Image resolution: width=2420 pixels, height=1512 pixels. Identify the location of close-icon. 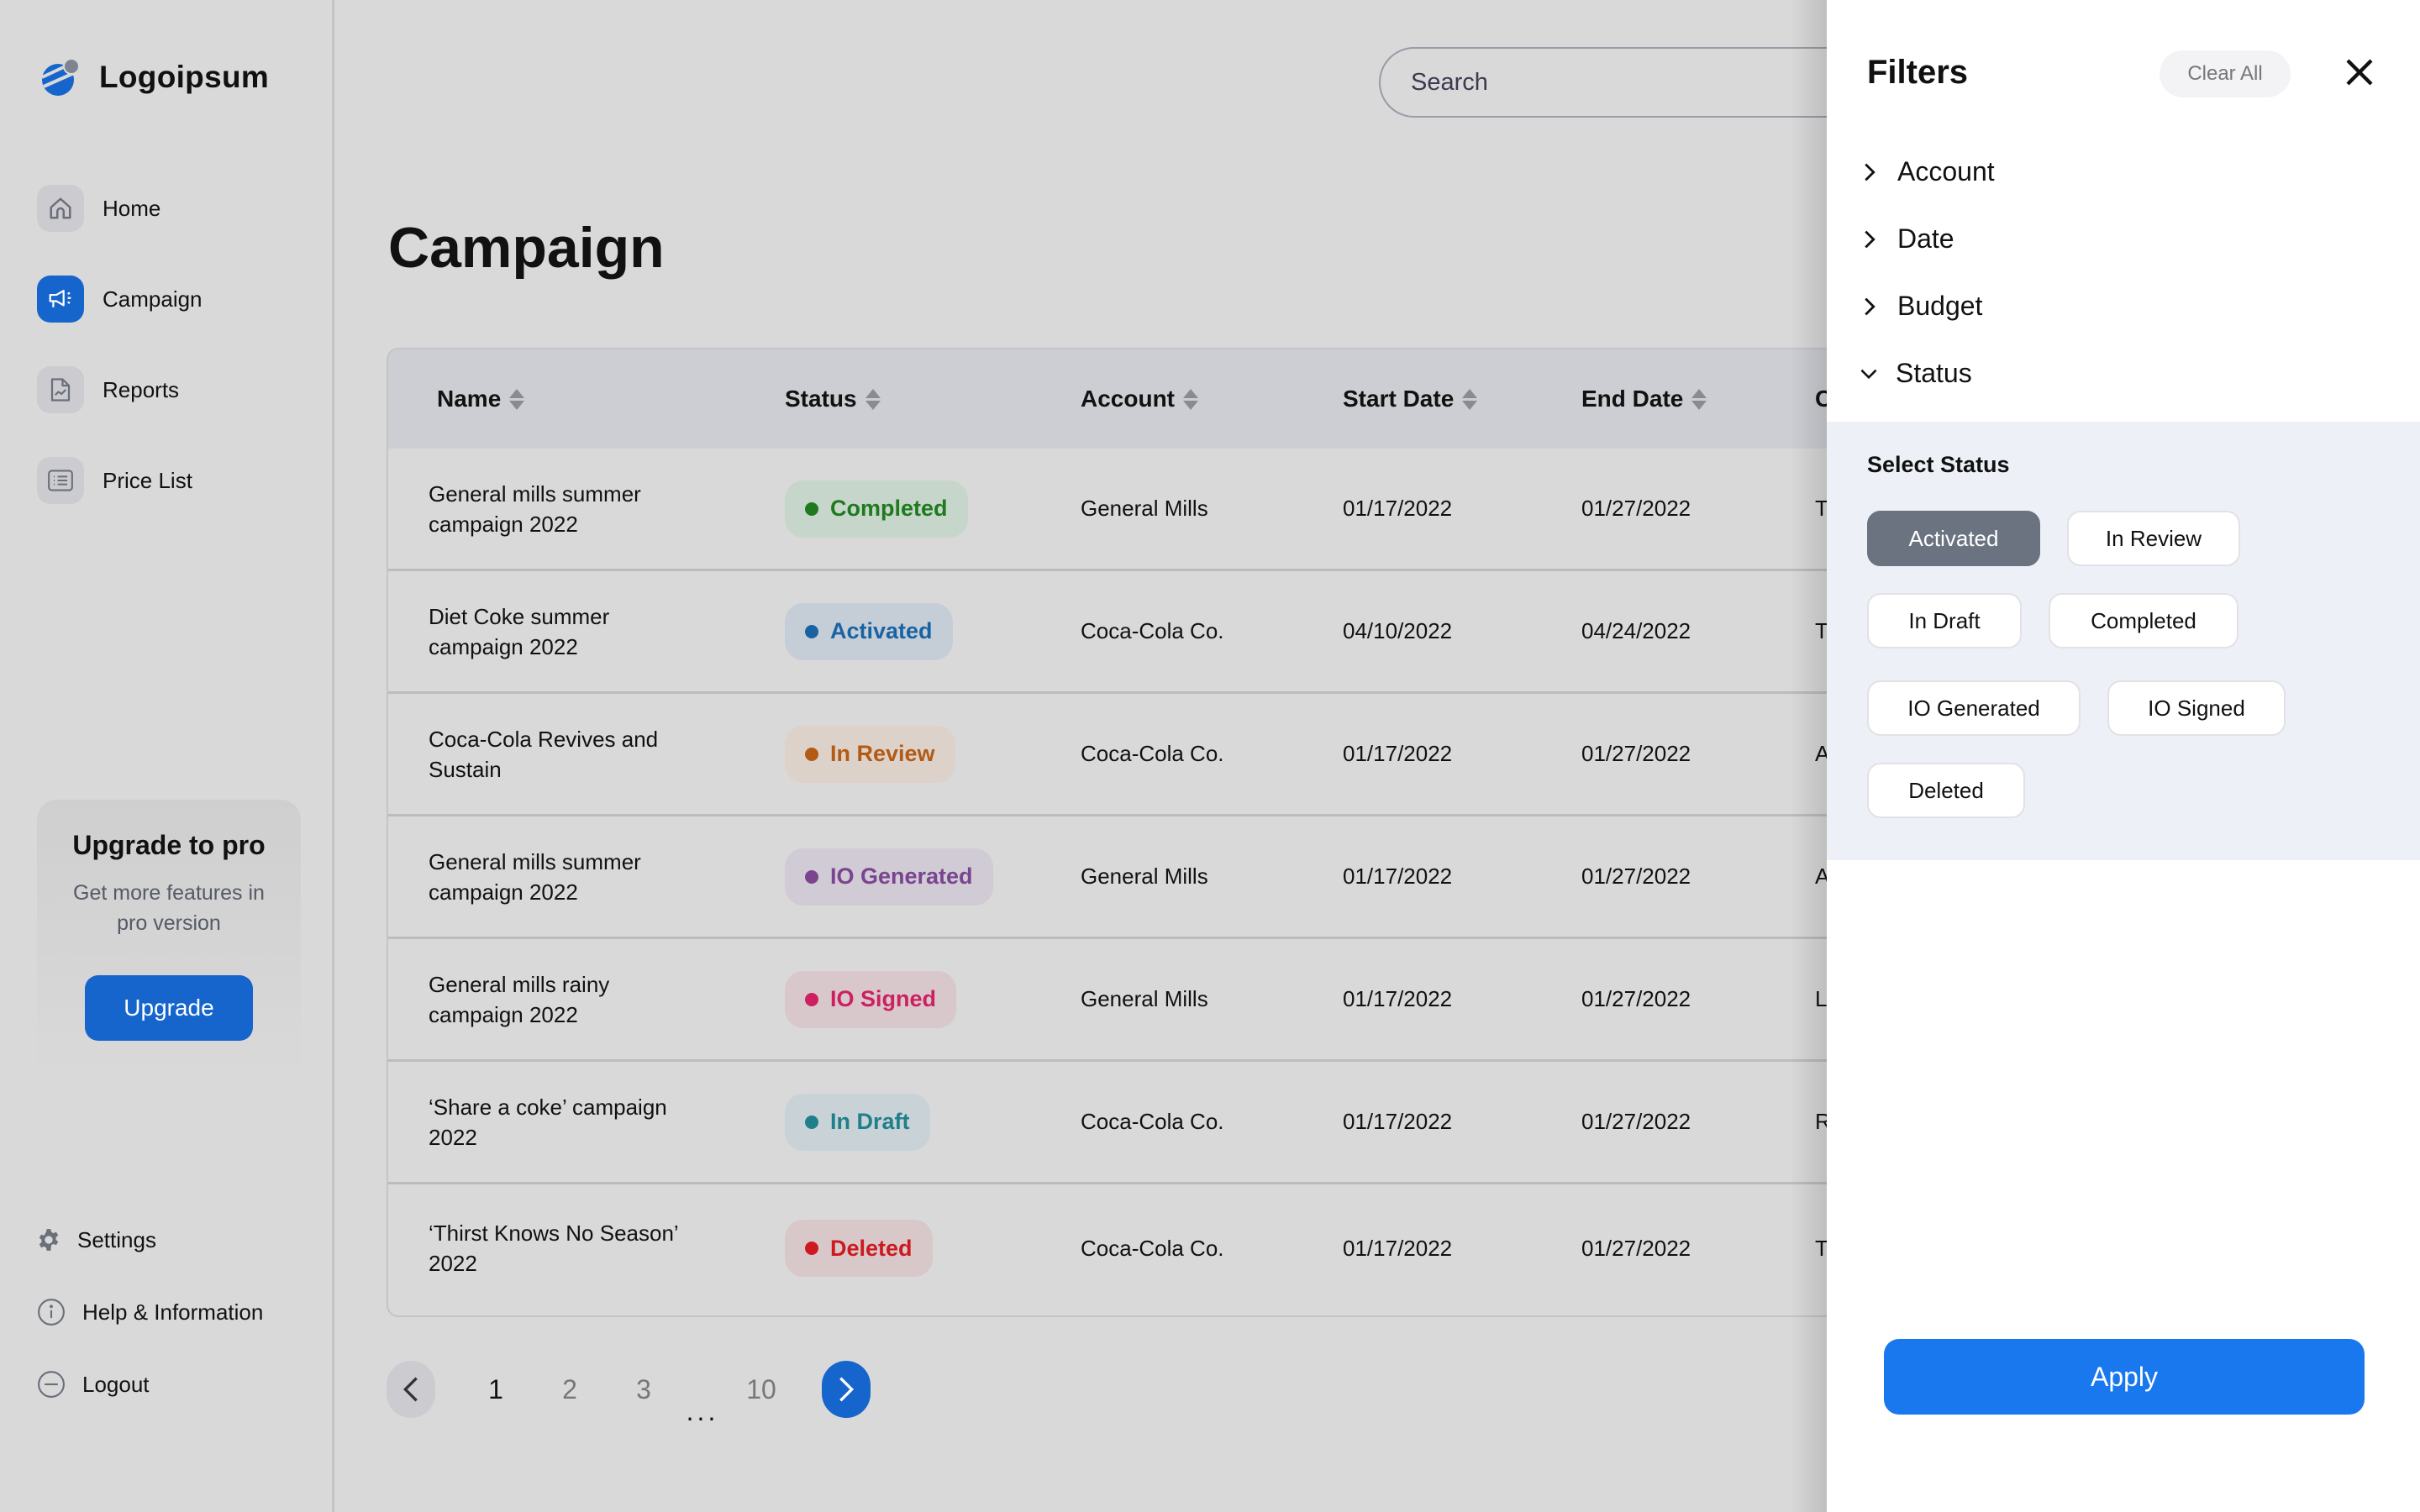
(2359, 72).